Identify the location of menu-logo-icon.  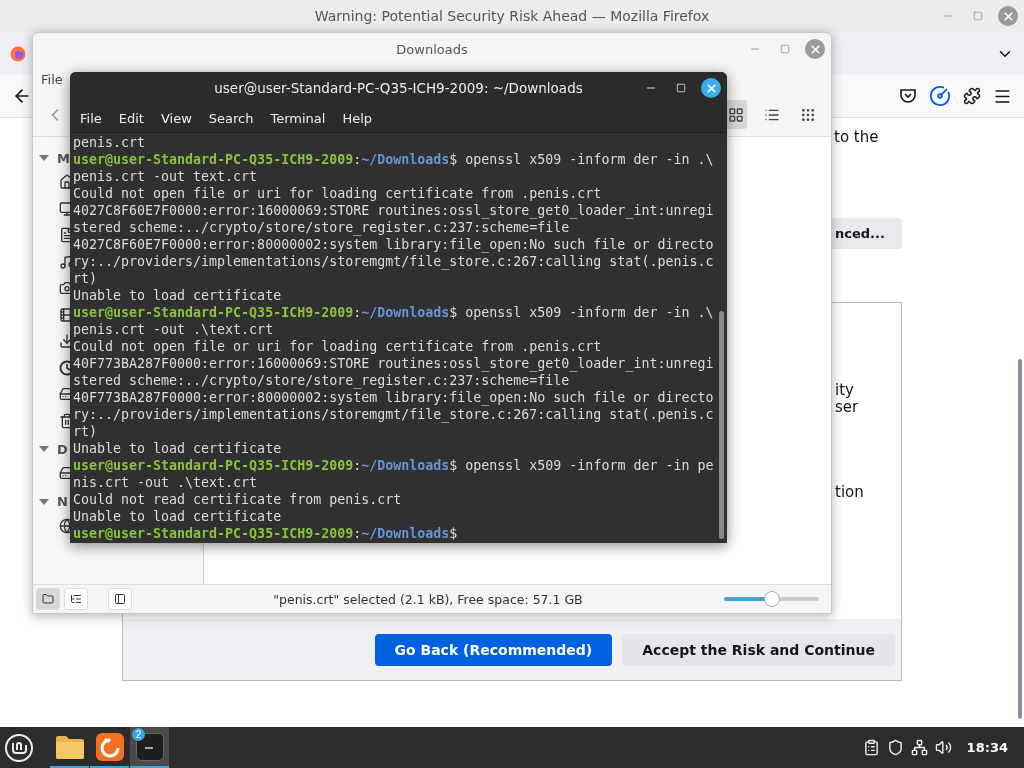
(19, 747).